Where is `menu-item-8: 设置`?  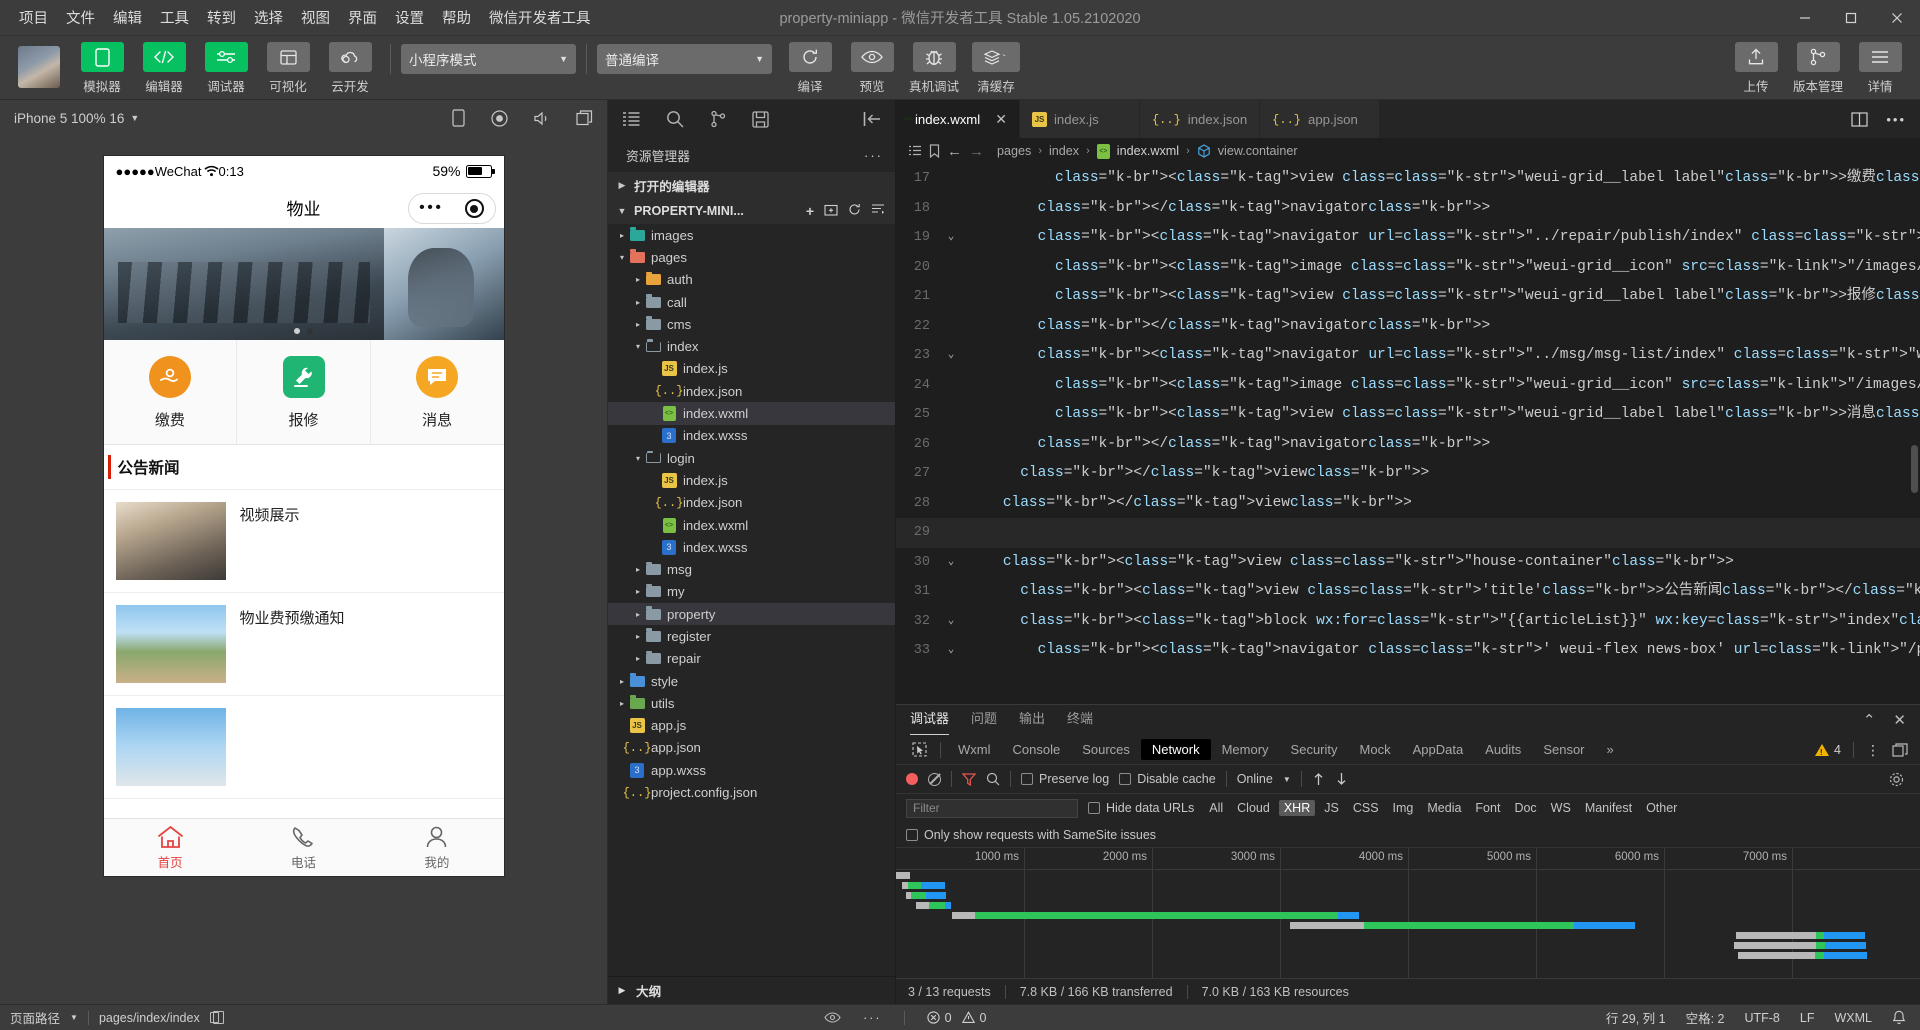
menu-item-8: 设置 is located at coordinates (409, 17).